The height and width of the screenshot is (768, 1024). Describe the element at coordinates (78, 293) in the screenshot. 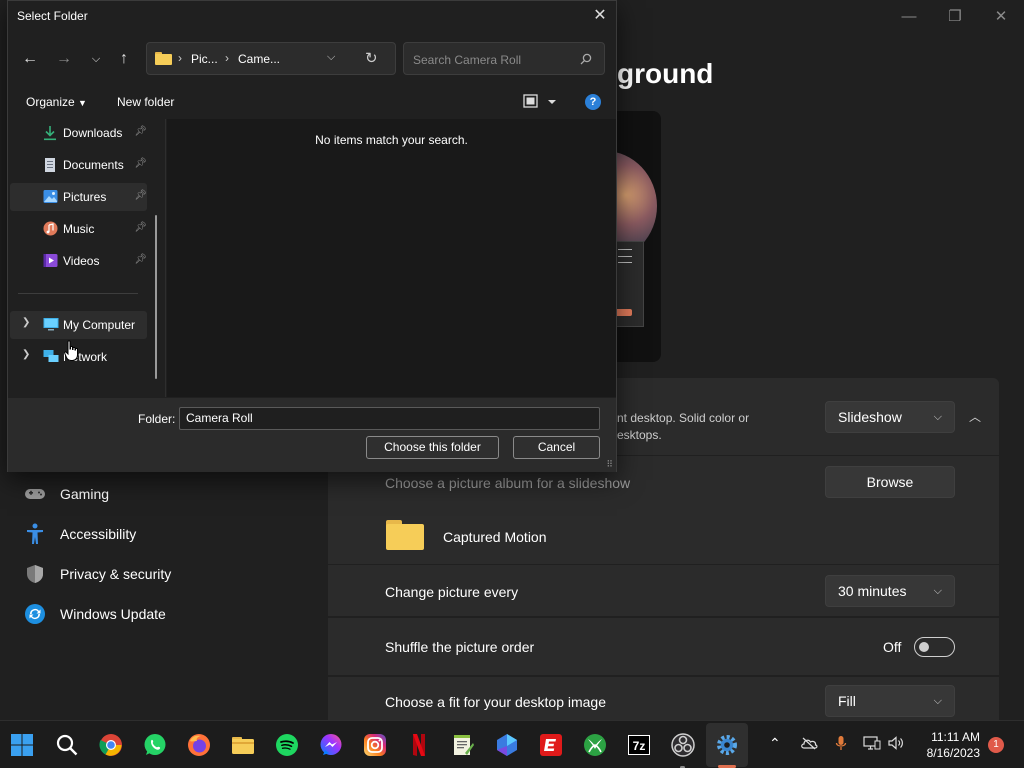

I see `tree-divider` at that location.